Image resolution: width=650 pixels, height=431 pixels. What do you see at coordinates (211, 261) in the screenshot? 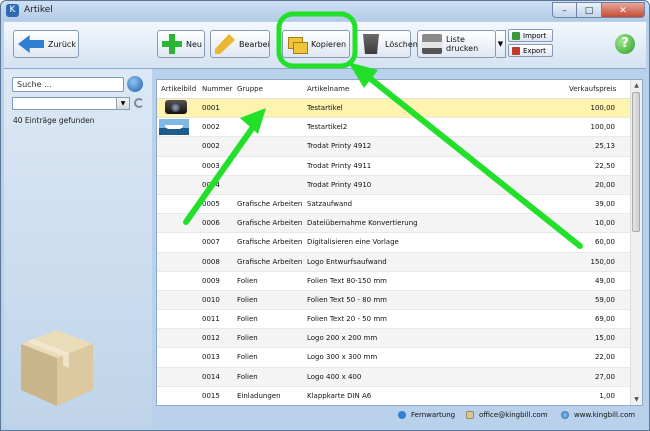
I see `cell-number: 0008` at bounding box center [211, 261].